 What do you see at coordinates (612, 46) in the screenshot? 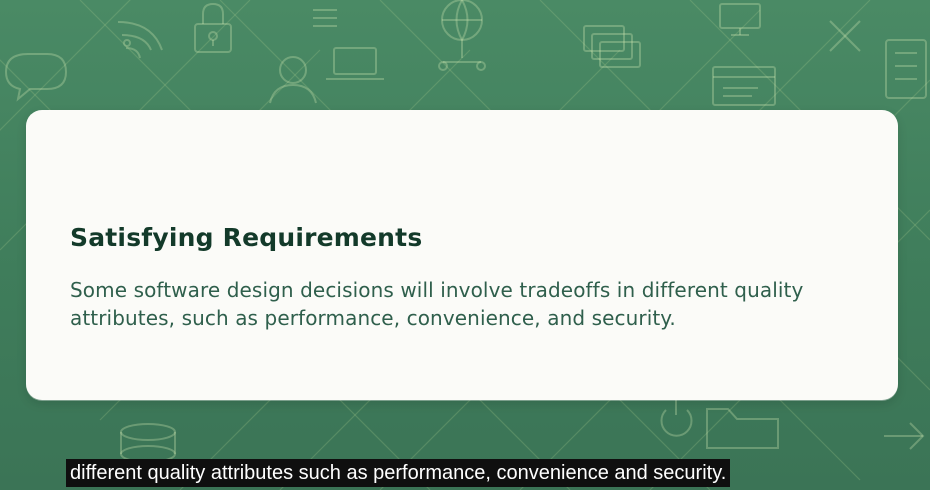
I see `window-stack-icon` at bounding box center [612, 46].